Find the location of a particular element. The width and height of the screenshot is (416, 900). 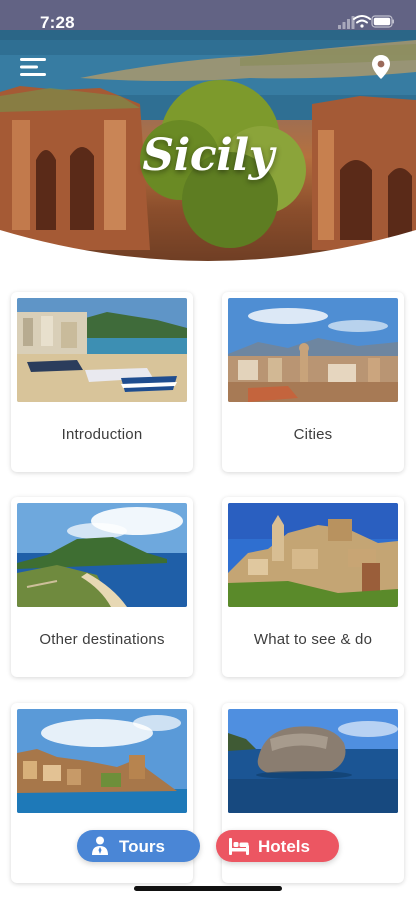

hero-title: Sicily is located at coordinates (208, 155).